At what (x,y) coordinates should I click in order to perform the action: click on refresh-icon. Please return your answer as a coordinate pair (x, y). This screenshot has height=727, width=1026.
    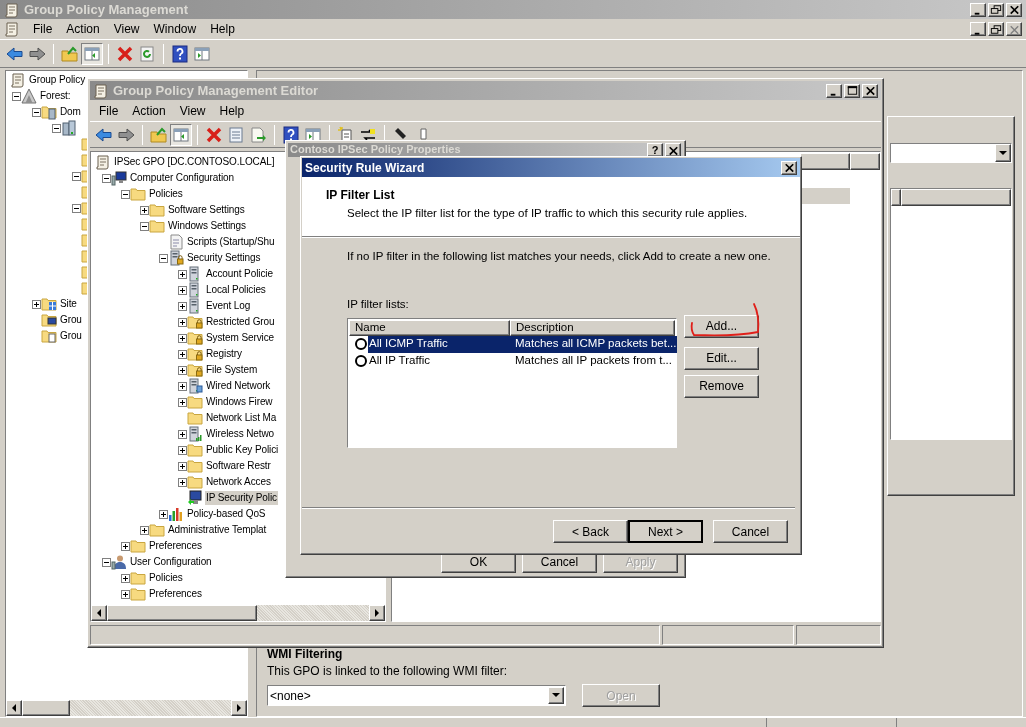
    Looking at the image, I should click on (147, 53).